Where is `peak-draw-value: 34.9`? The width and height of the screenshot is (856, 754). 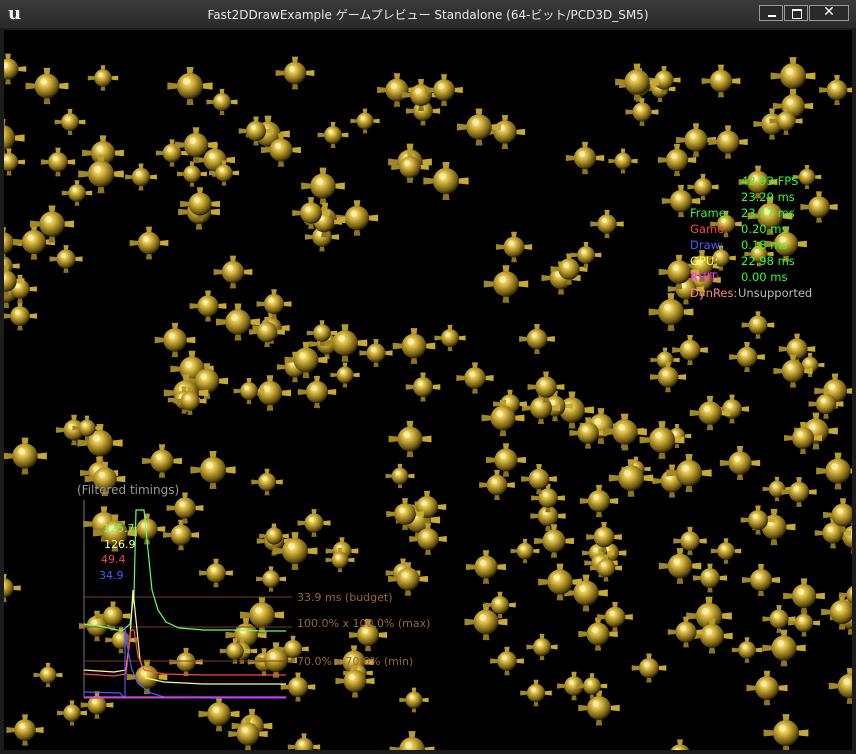 peak-draw-value: 34.9 is located at coordinates (111, 575).